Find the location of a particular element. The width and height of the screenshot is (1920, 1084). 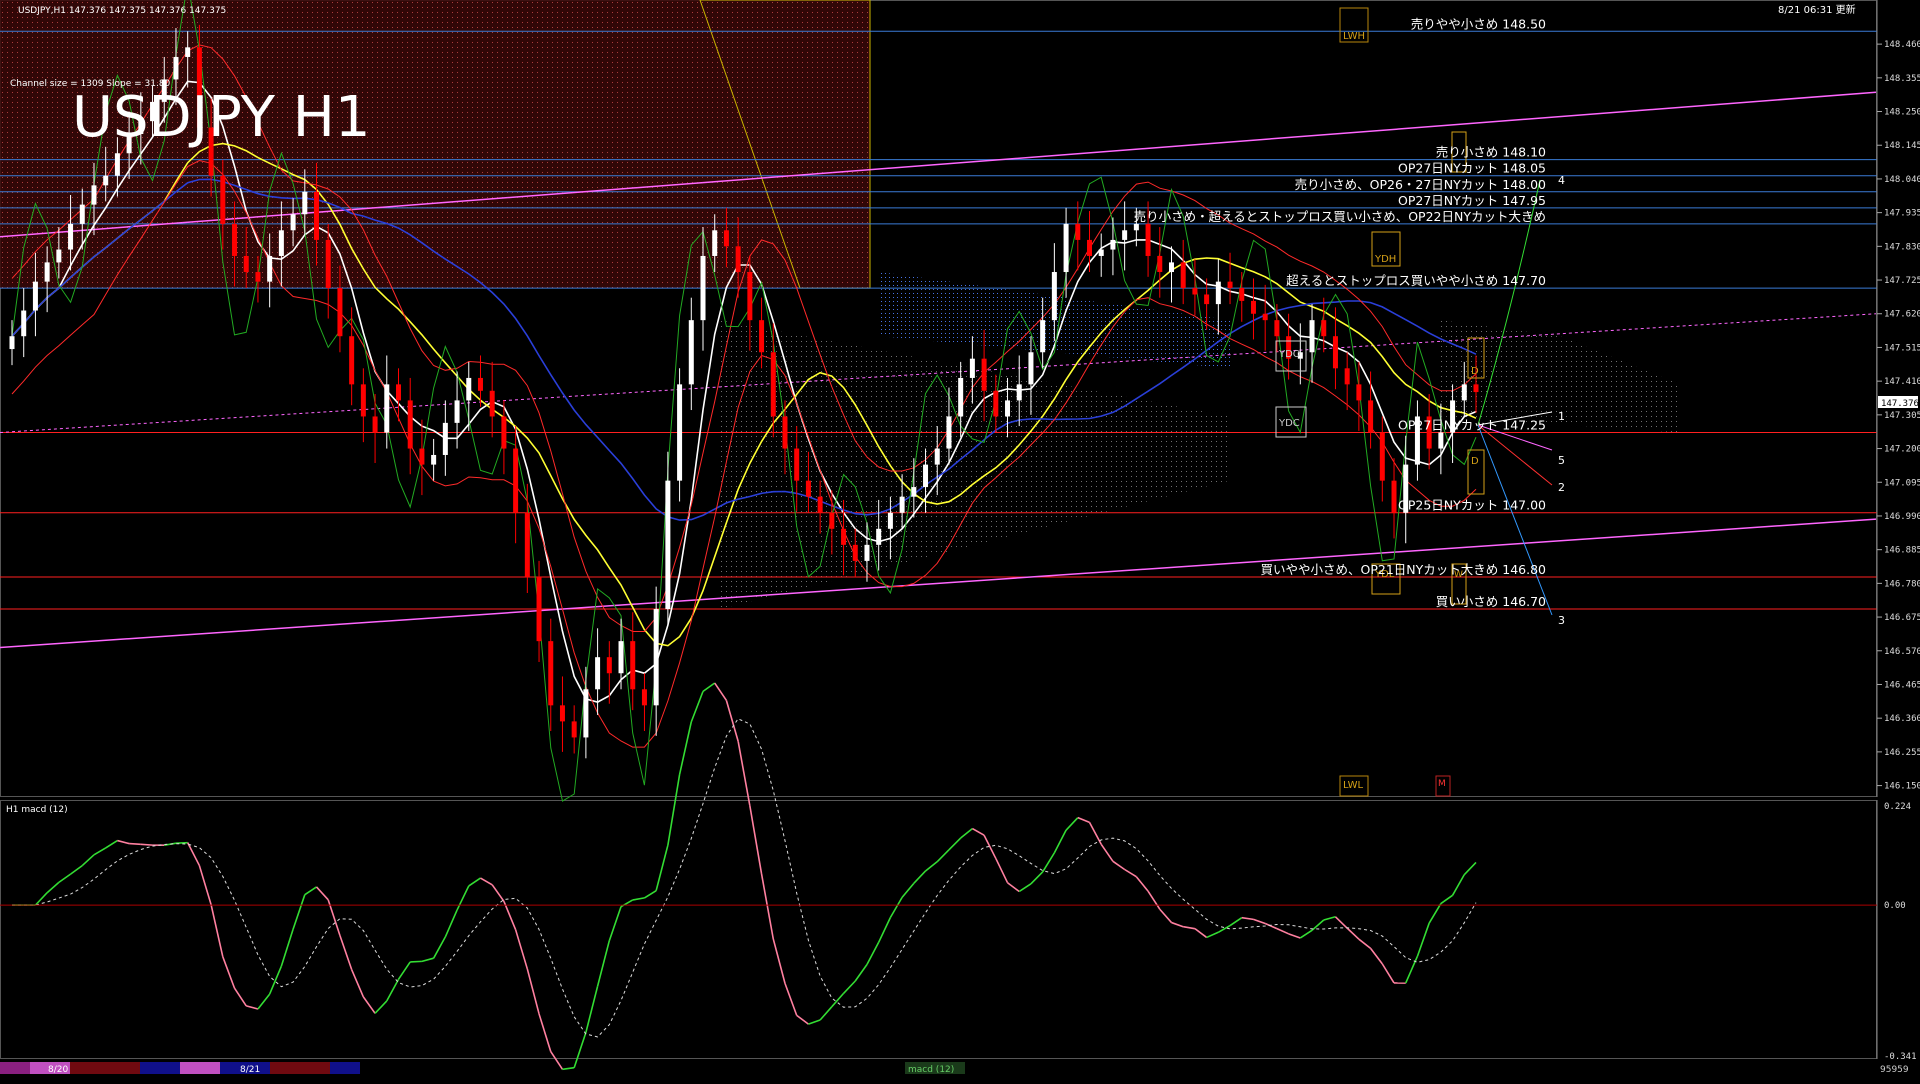

bottom-right-label: 95959 is located at coordinates (1894, 1070).